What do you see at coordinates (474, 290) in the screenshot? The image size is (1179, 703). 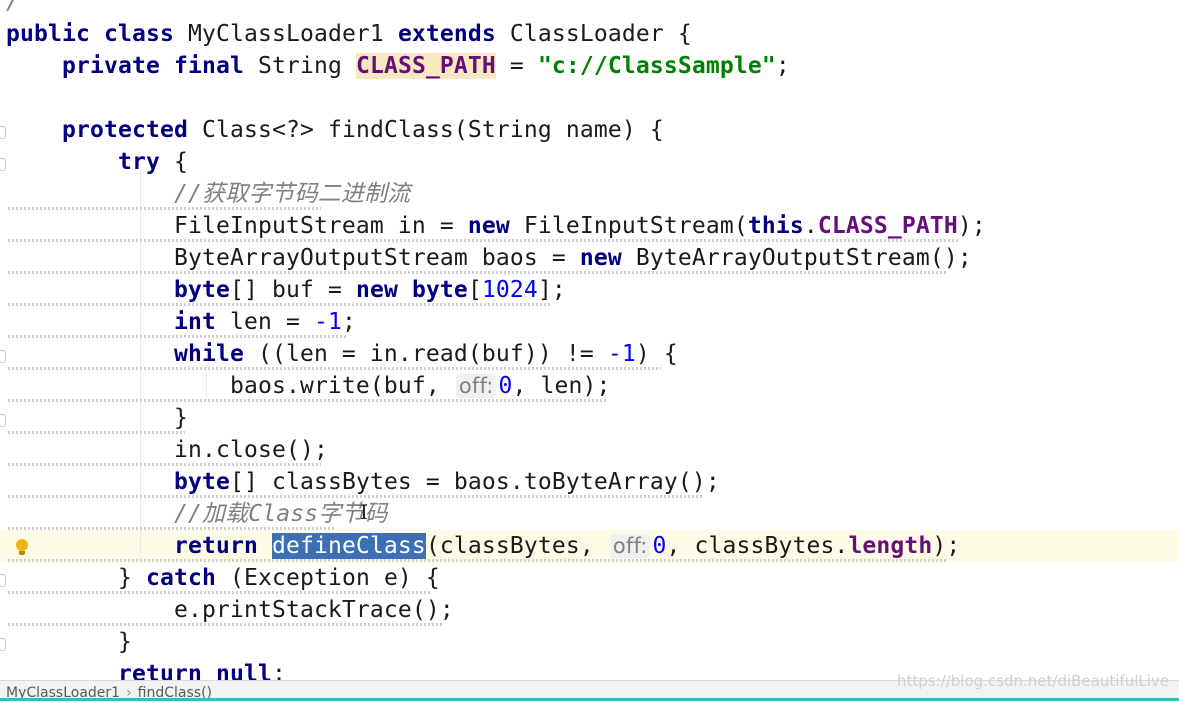 I see `code-token: [` at bounding box center [474, 290].